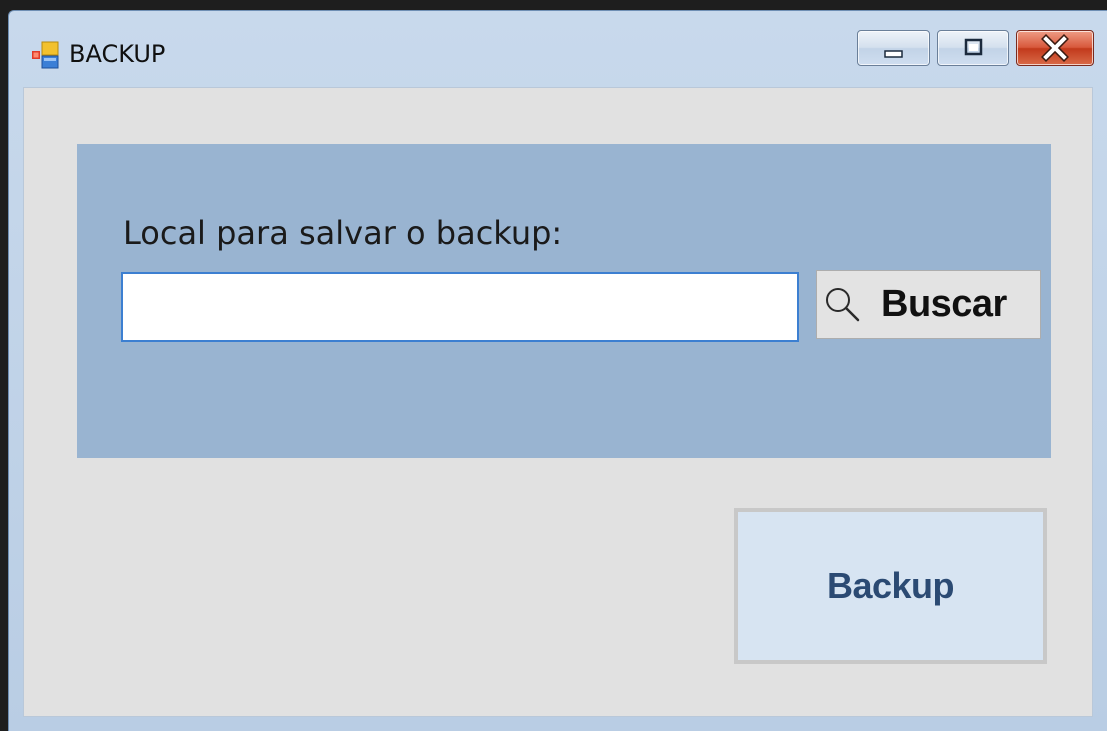 This screenshot has height=731, width=1107. Describe the element at coordinates (893, 54) in the screenshot. I see `minimize-icon` at that location.